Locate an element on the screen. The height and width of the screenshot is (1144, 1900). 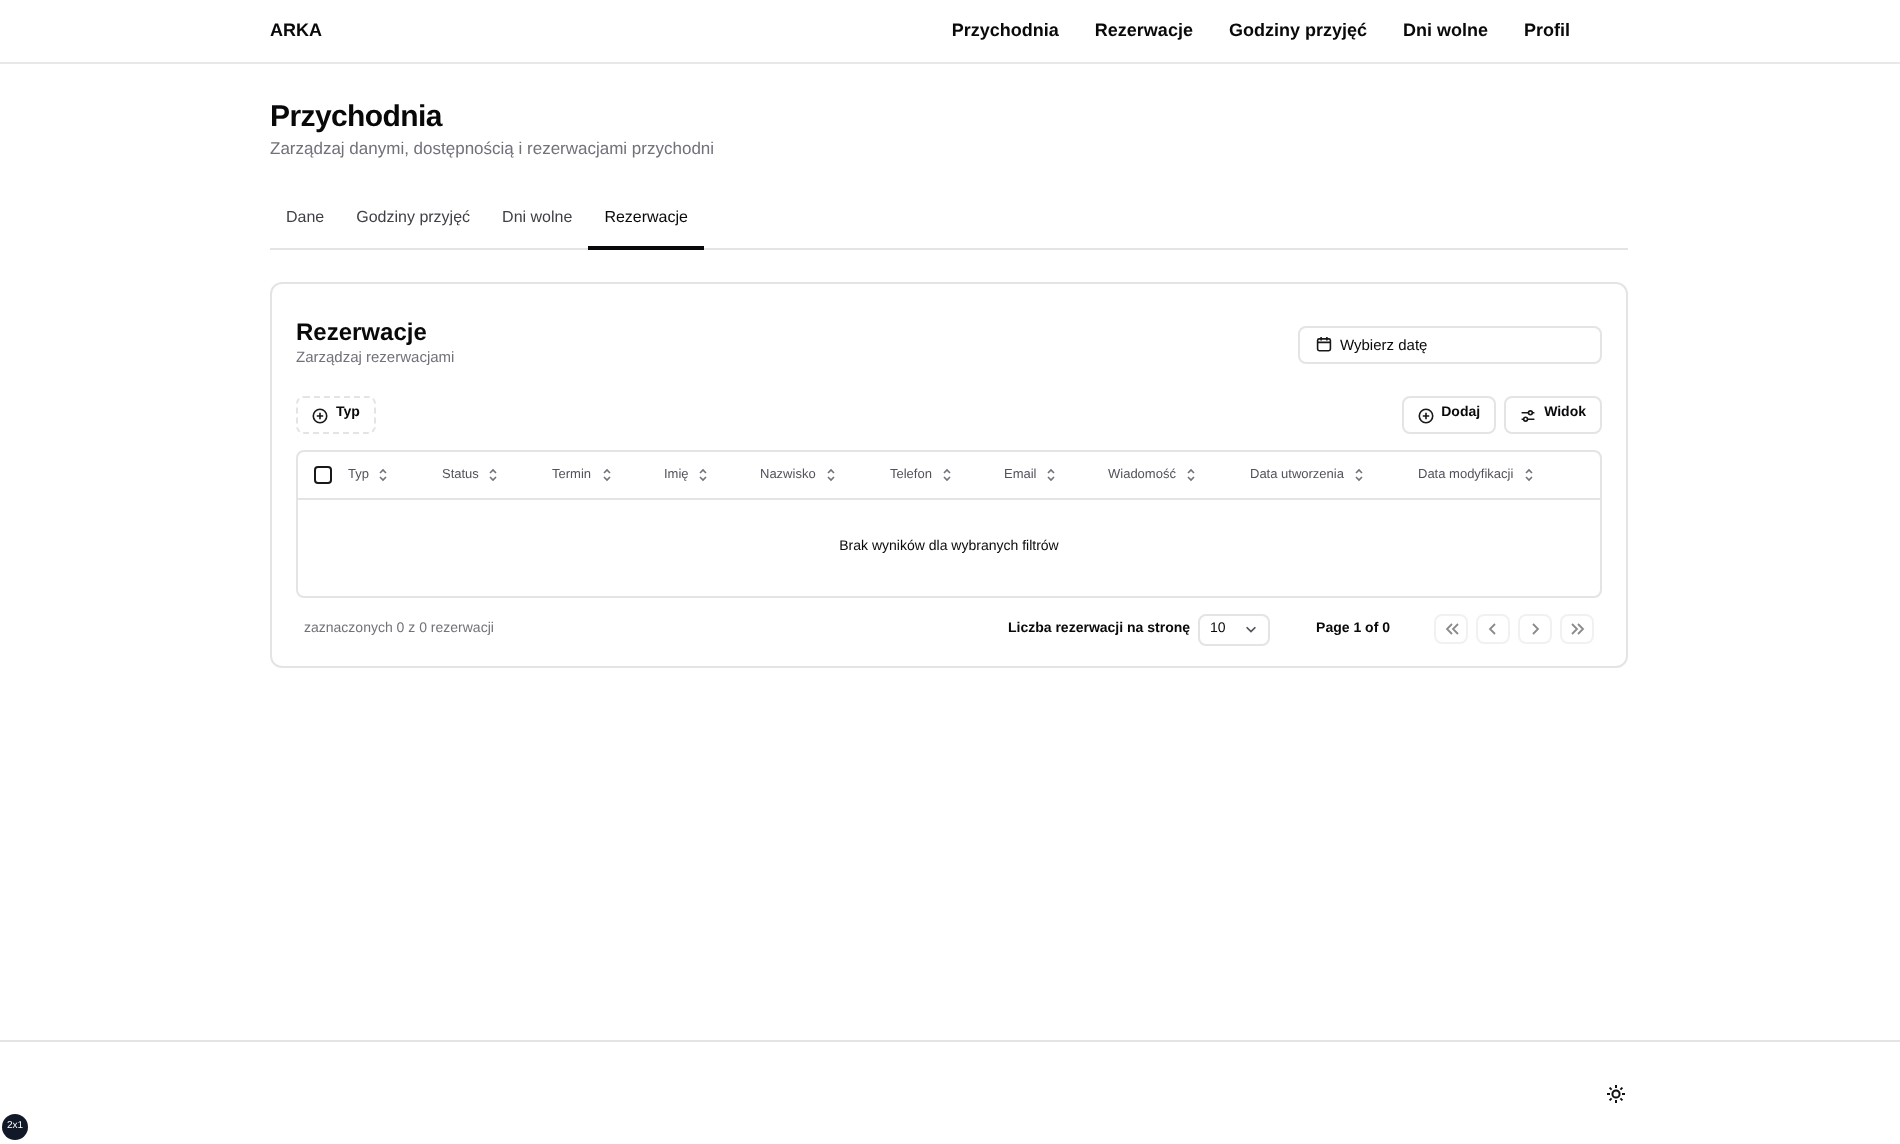
page-subtitle: Zarządzaj danymi, dostępnością i rezerwacjami przychodni is located at coordinates (493, 149).